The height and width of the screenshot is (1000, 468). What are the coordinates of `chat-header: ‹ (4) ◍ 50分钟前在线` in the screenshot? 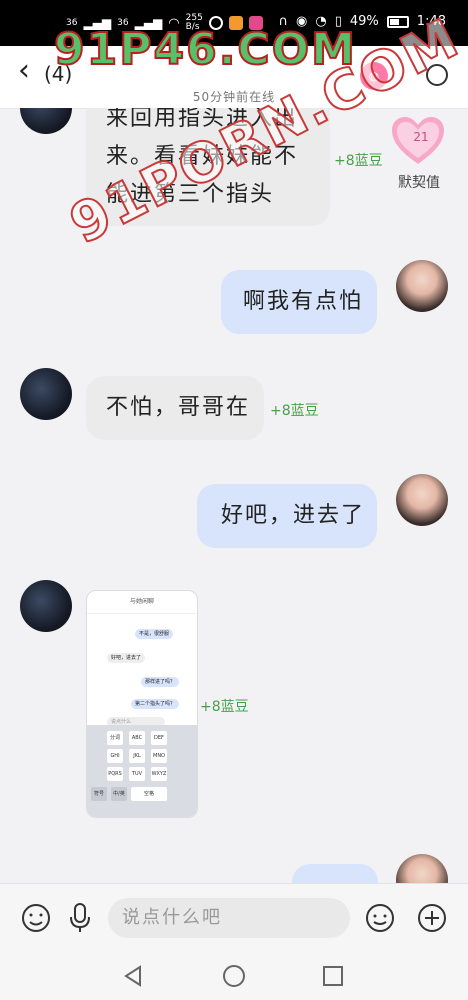 It's located at (234, 77).